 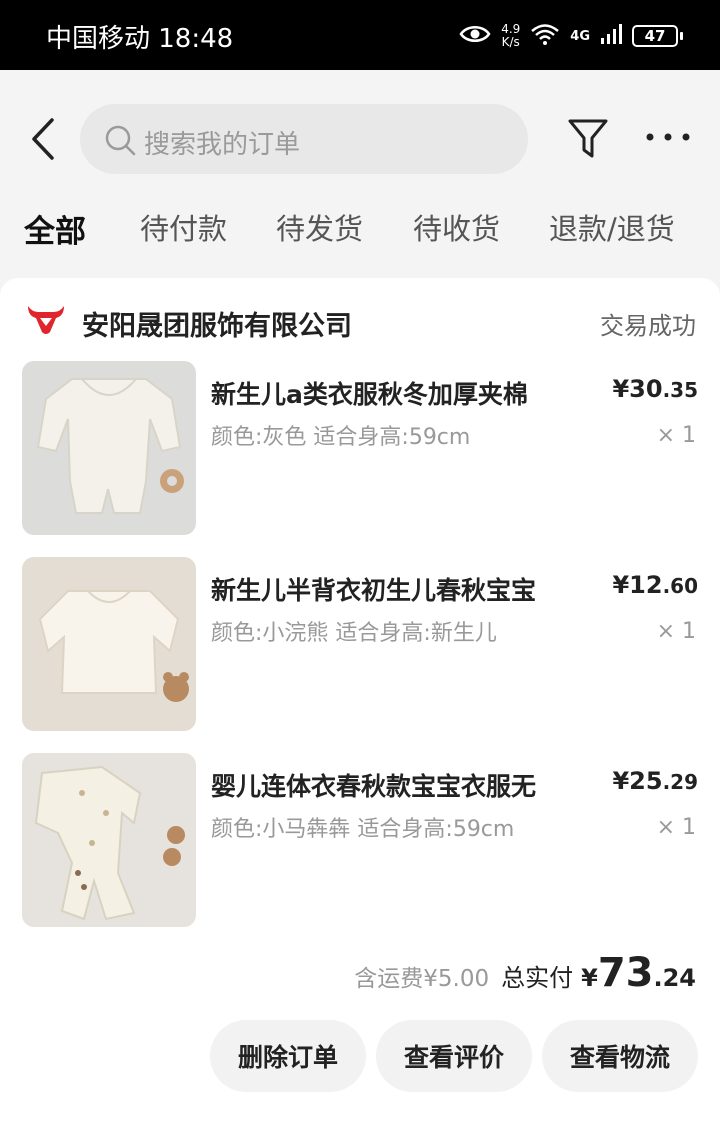 What do you see at coordinates (655, 389) in the screenshot?
I see `product-price: ¥30.35` at bounding box center [655, 389].